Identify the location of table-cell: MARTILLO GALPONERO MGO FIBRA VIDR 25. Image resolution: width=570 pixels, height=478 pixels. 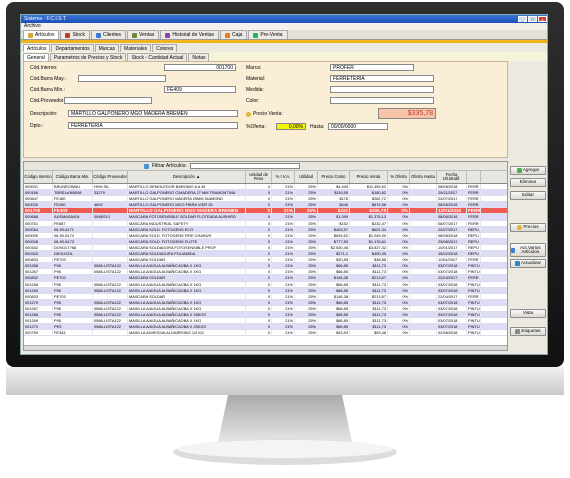
(187, 205).